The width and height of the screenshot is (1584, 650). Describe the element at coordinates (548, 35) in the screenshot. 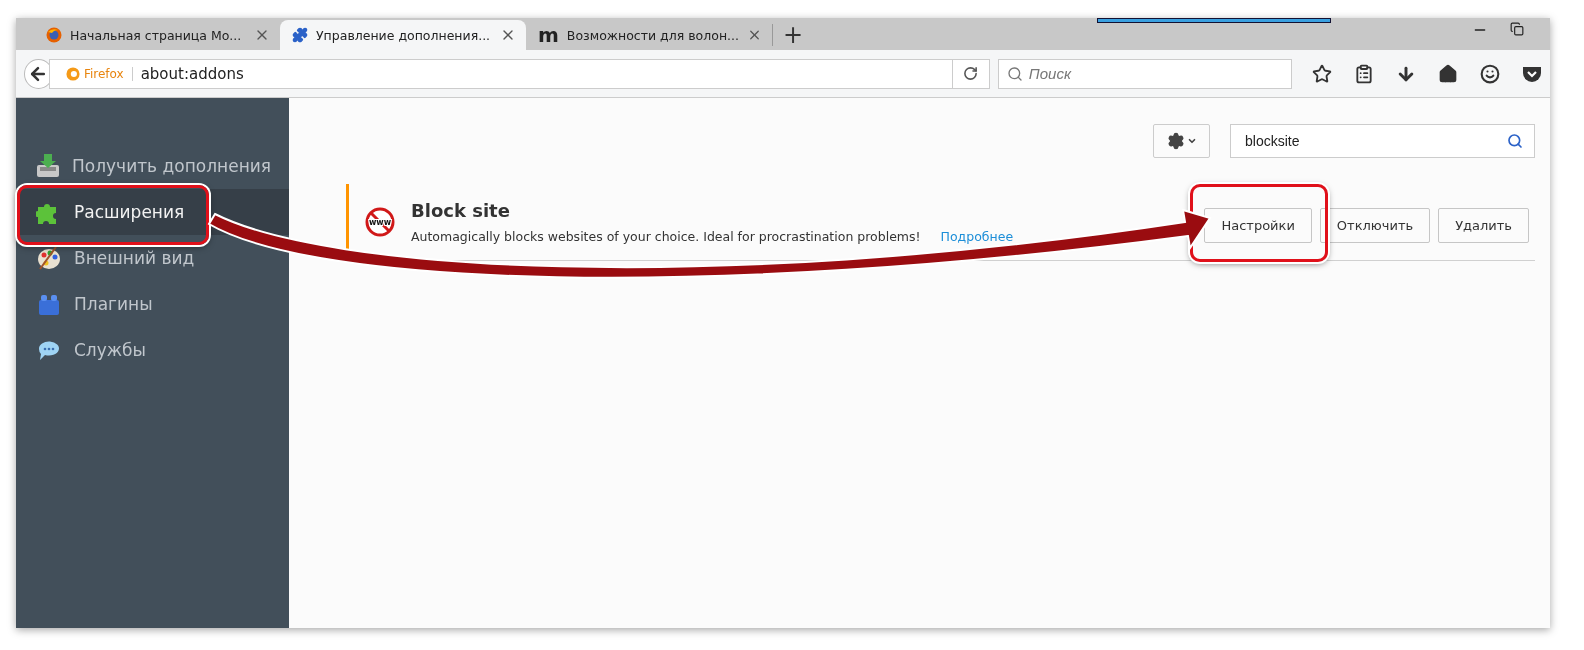

I see `tab-logo: m` at that location.